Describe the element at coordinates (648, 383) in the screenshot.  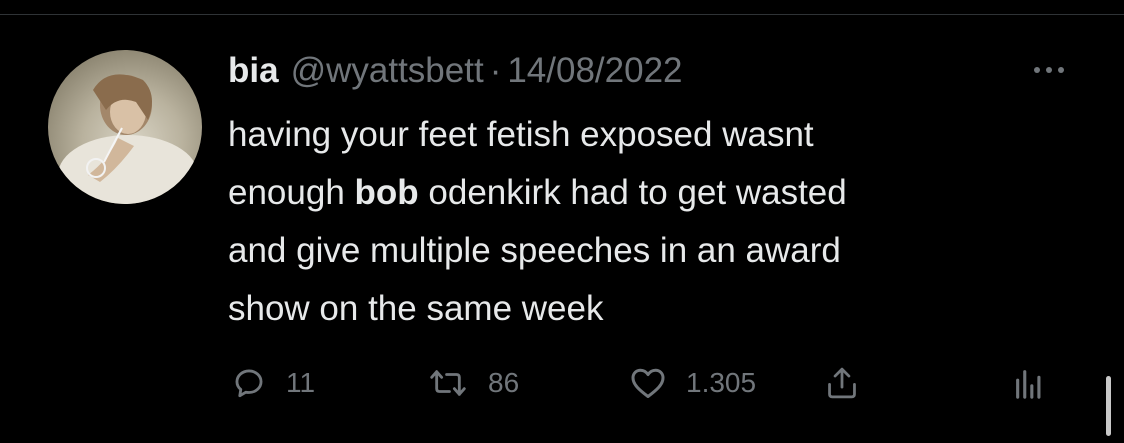
I see `heart-icon` at that location.